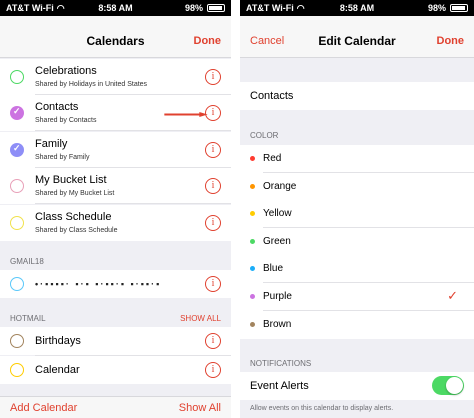  Describe the element at coordinates (357, 37) in the screenshot. I see `nav-bar: Cancel Edit Calendar Done` at that location.